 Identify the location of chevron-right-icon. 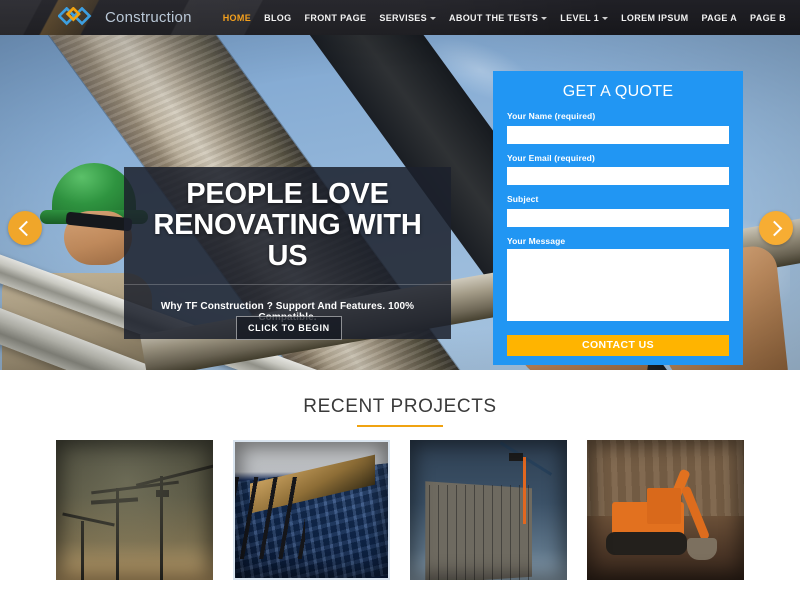
(774, 228).